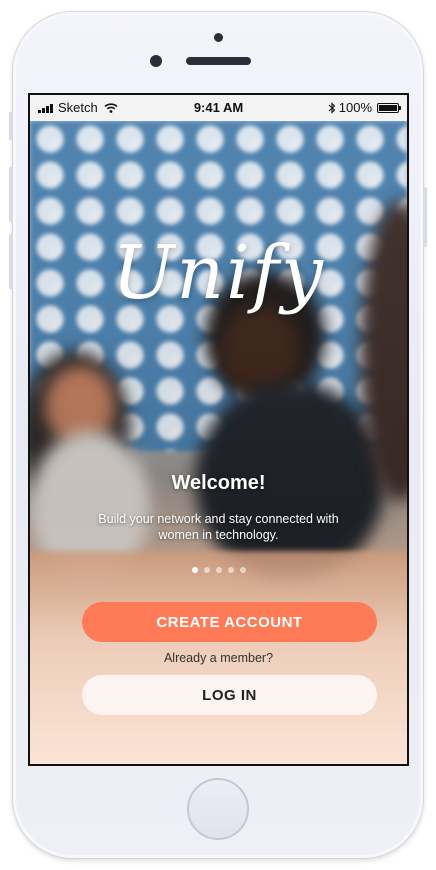 The image size is (436, 870). Describe the element at coordinates (11, 126) in the screenshot. I see `mute-switch` at that location.